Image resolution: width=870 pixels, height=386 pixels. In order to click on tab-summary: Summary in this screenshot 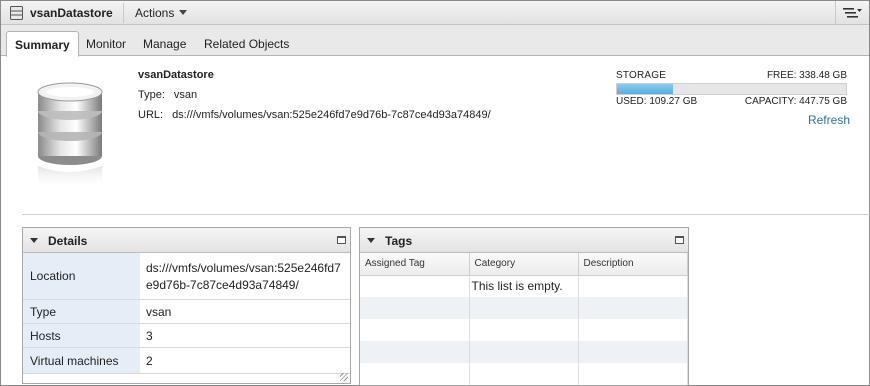, I will do `click(42, 44)`.